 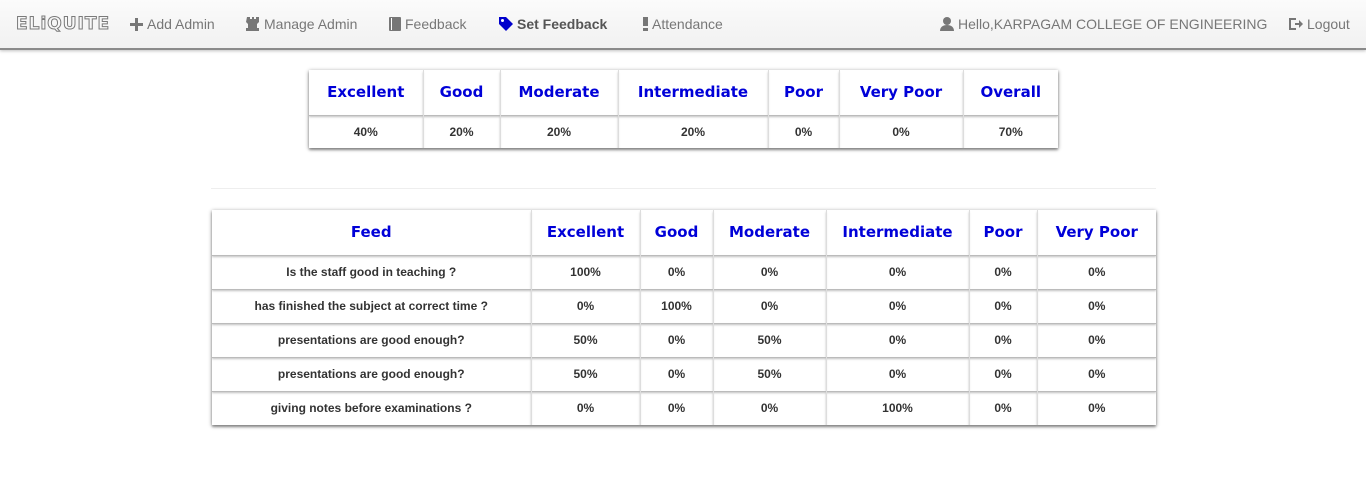 I want to click on nav-feedback: Feedback, so click(x=427, y=24).